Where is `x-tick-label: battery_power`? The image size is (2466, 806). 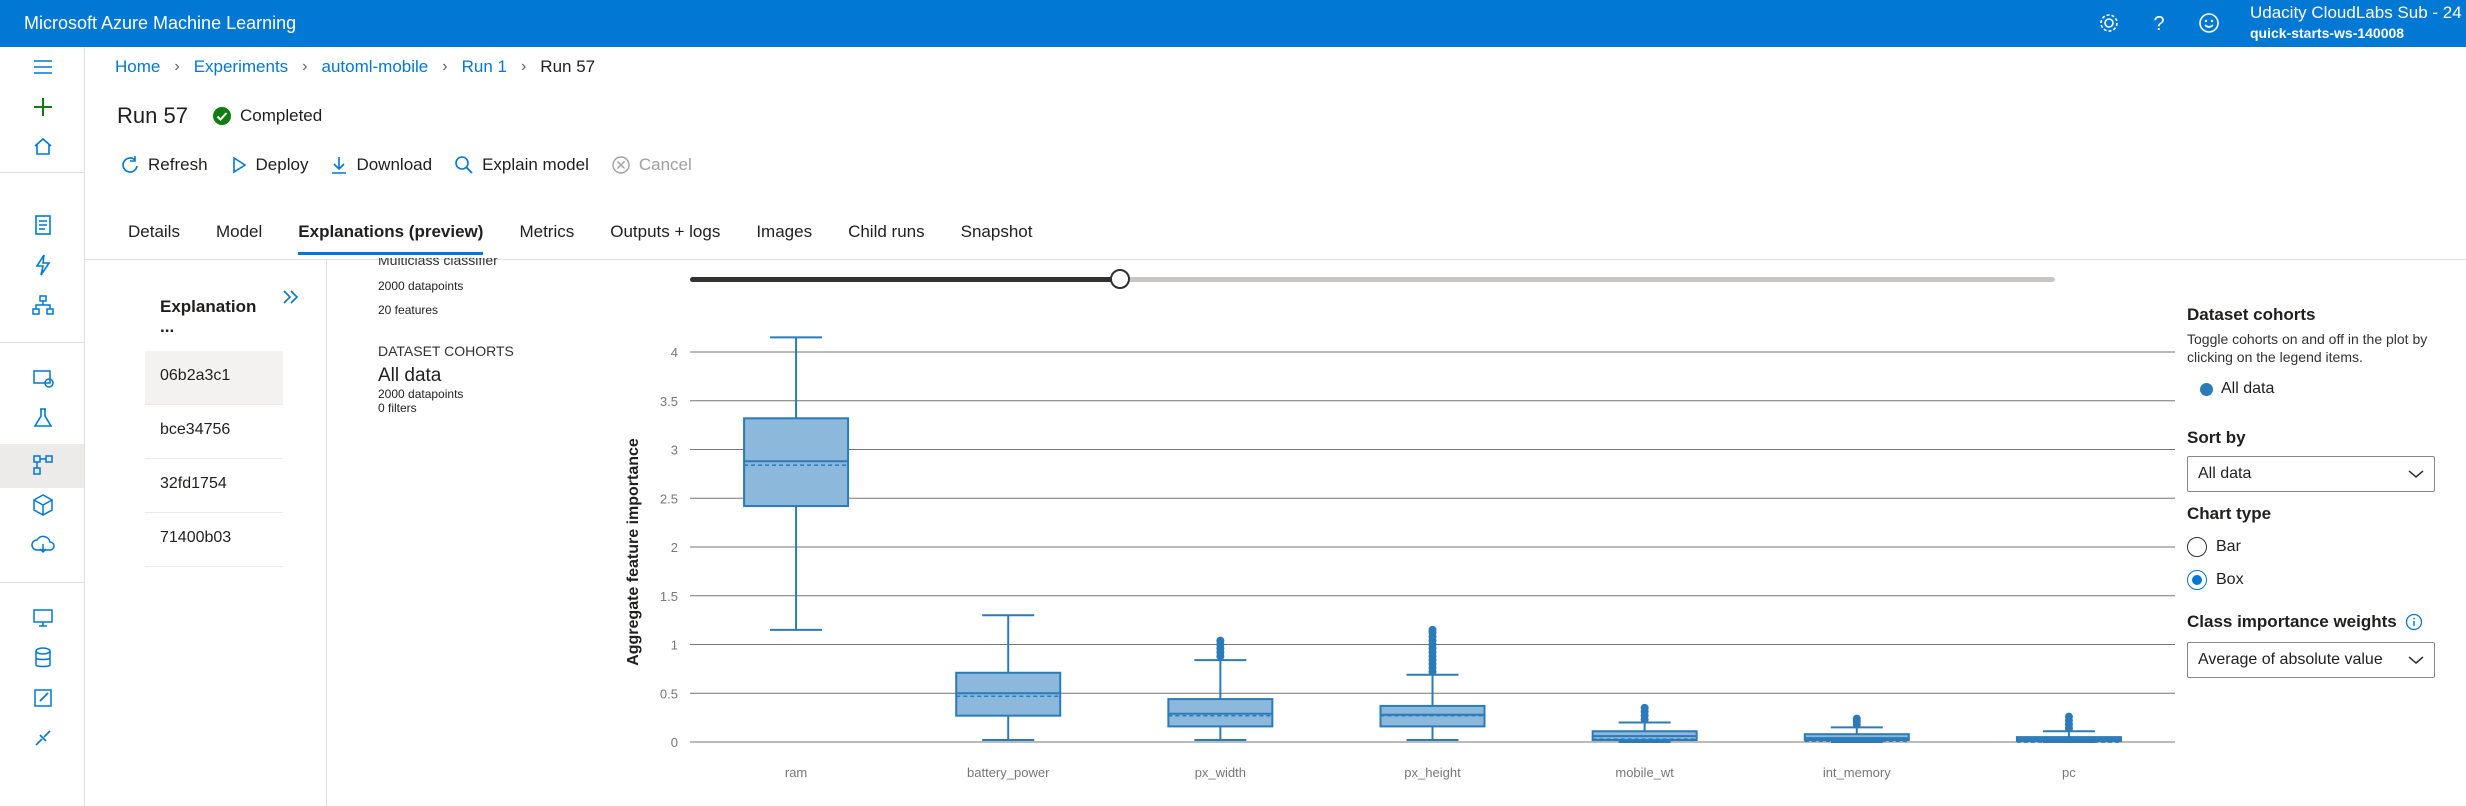
x-tick-label: battery_power is located at coordinates (1008, 772).